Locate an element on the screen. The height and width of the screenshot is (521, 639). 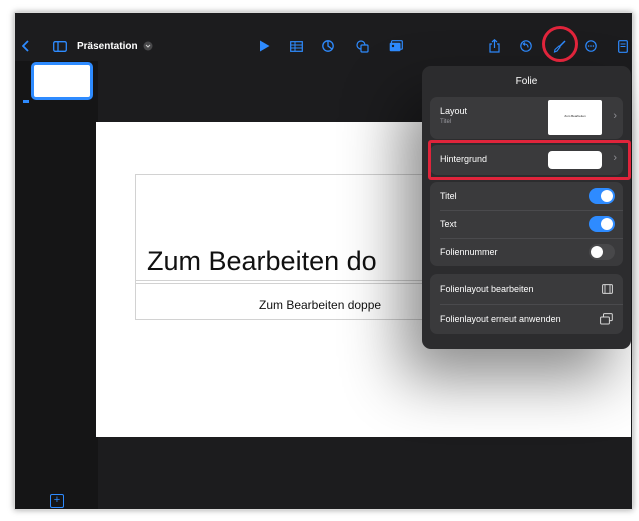
toggle-row-text: Text is located at coordinates (526, 224).